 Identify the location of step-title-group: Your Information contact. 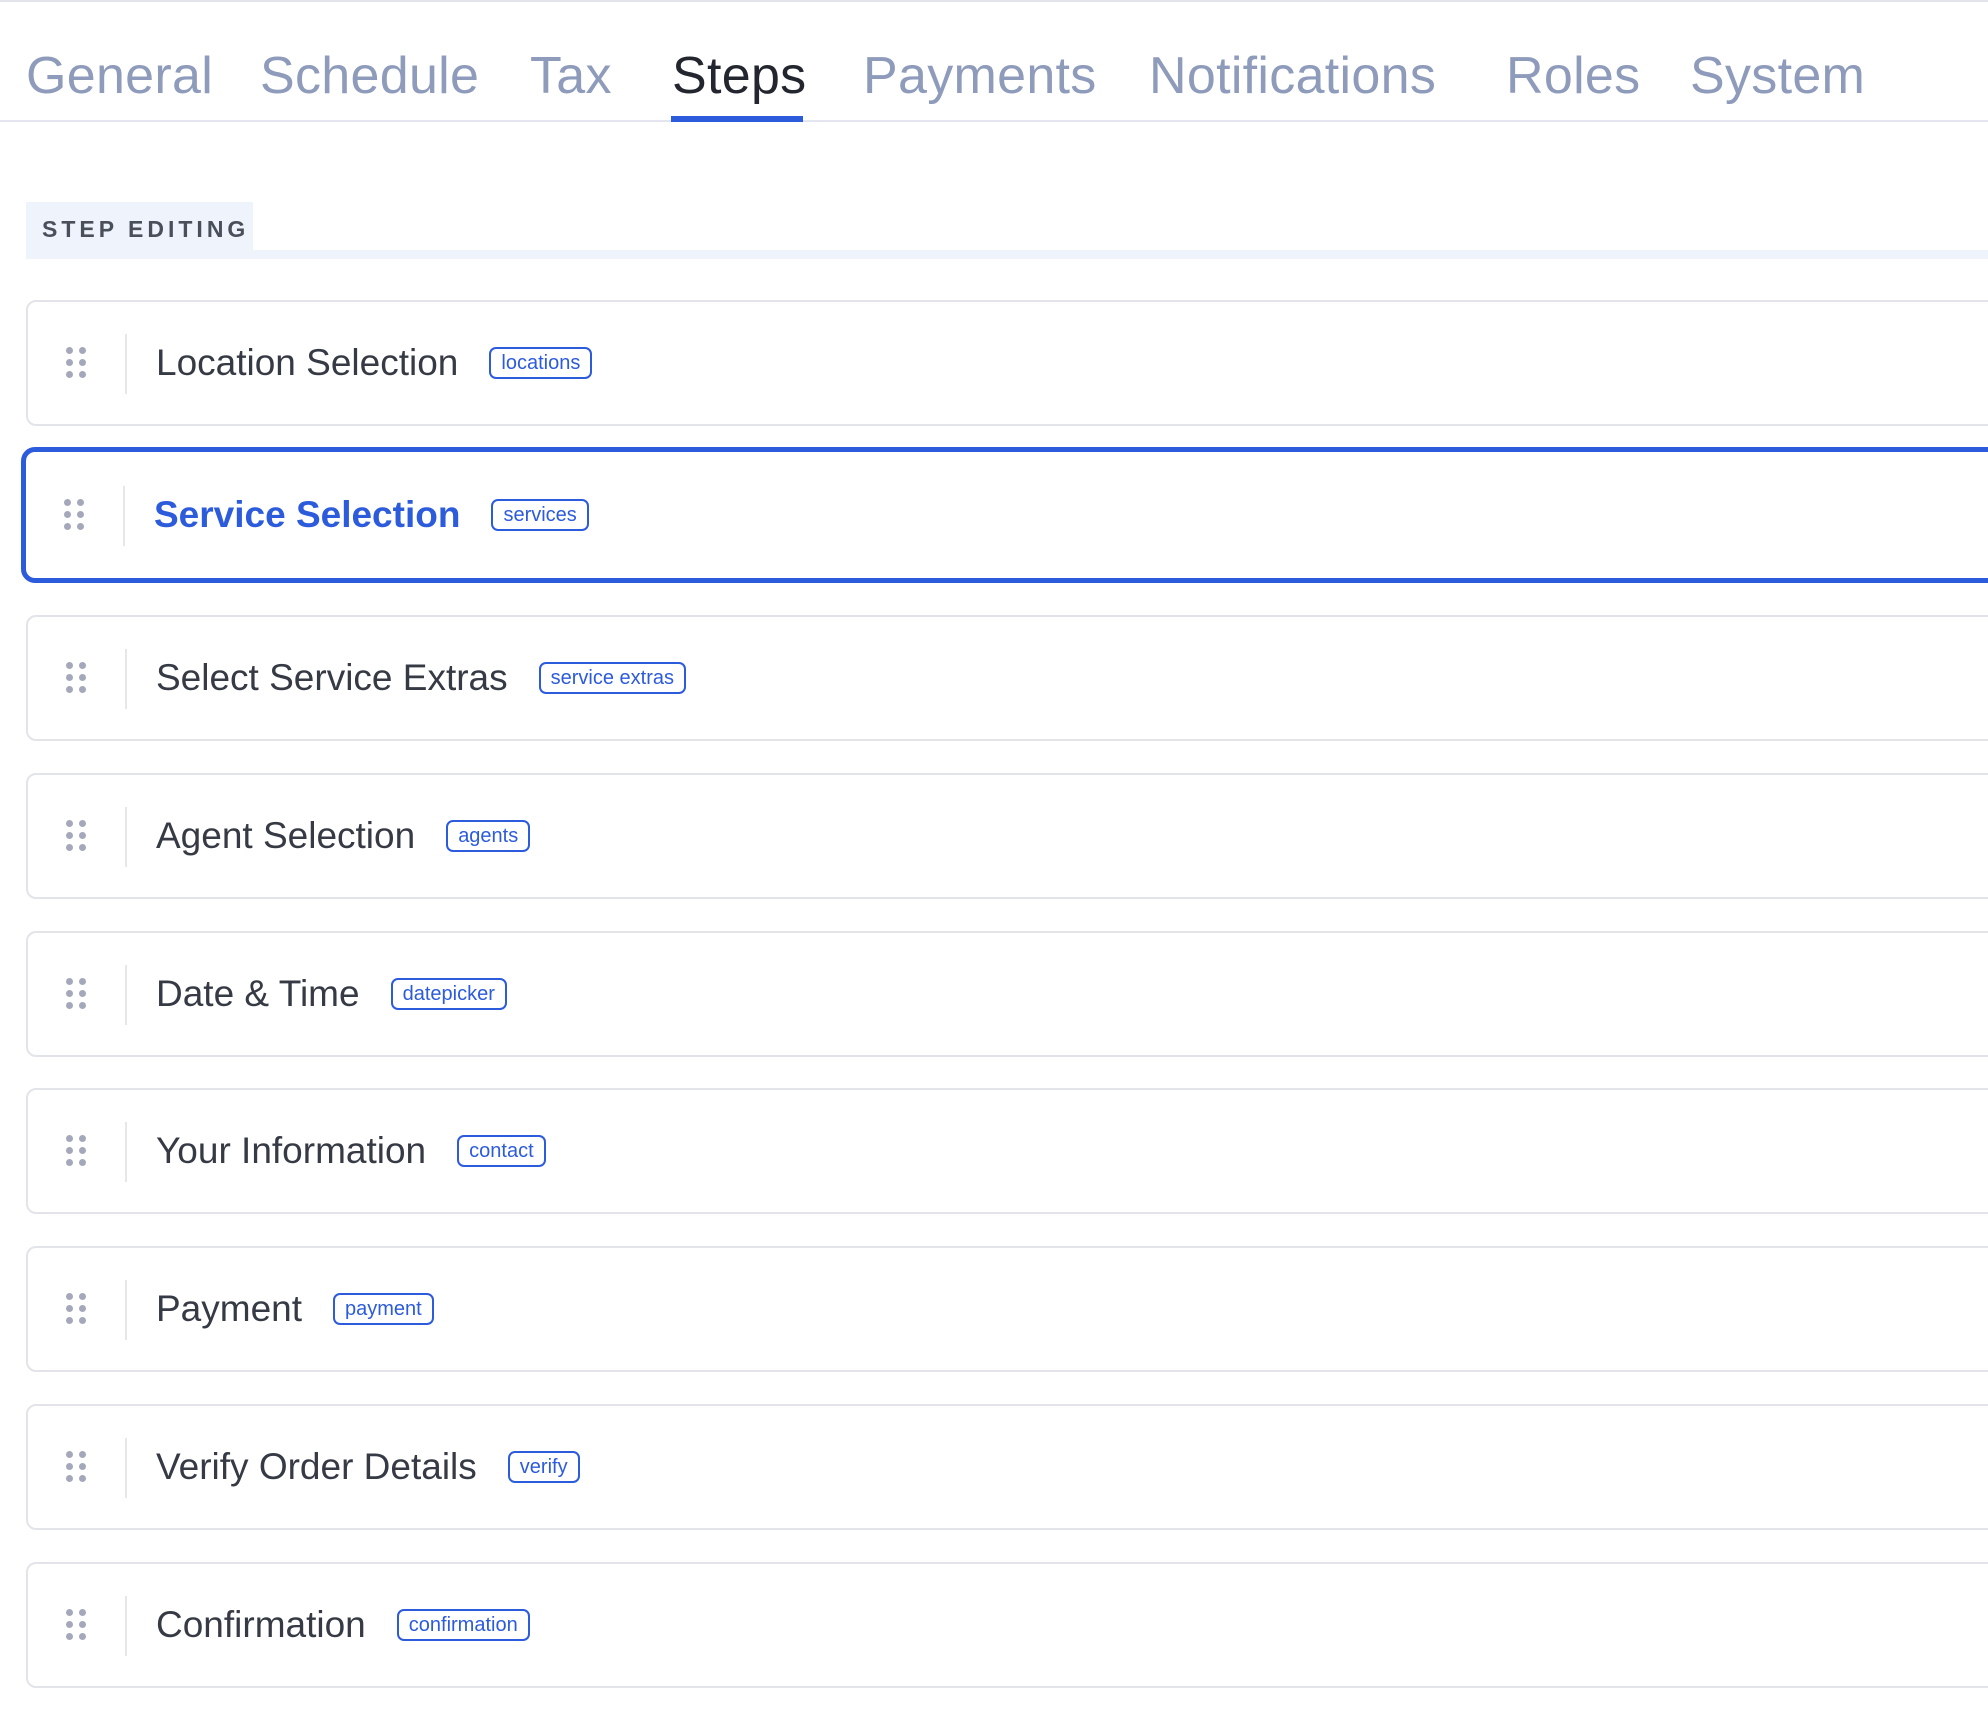
(351, 1151).